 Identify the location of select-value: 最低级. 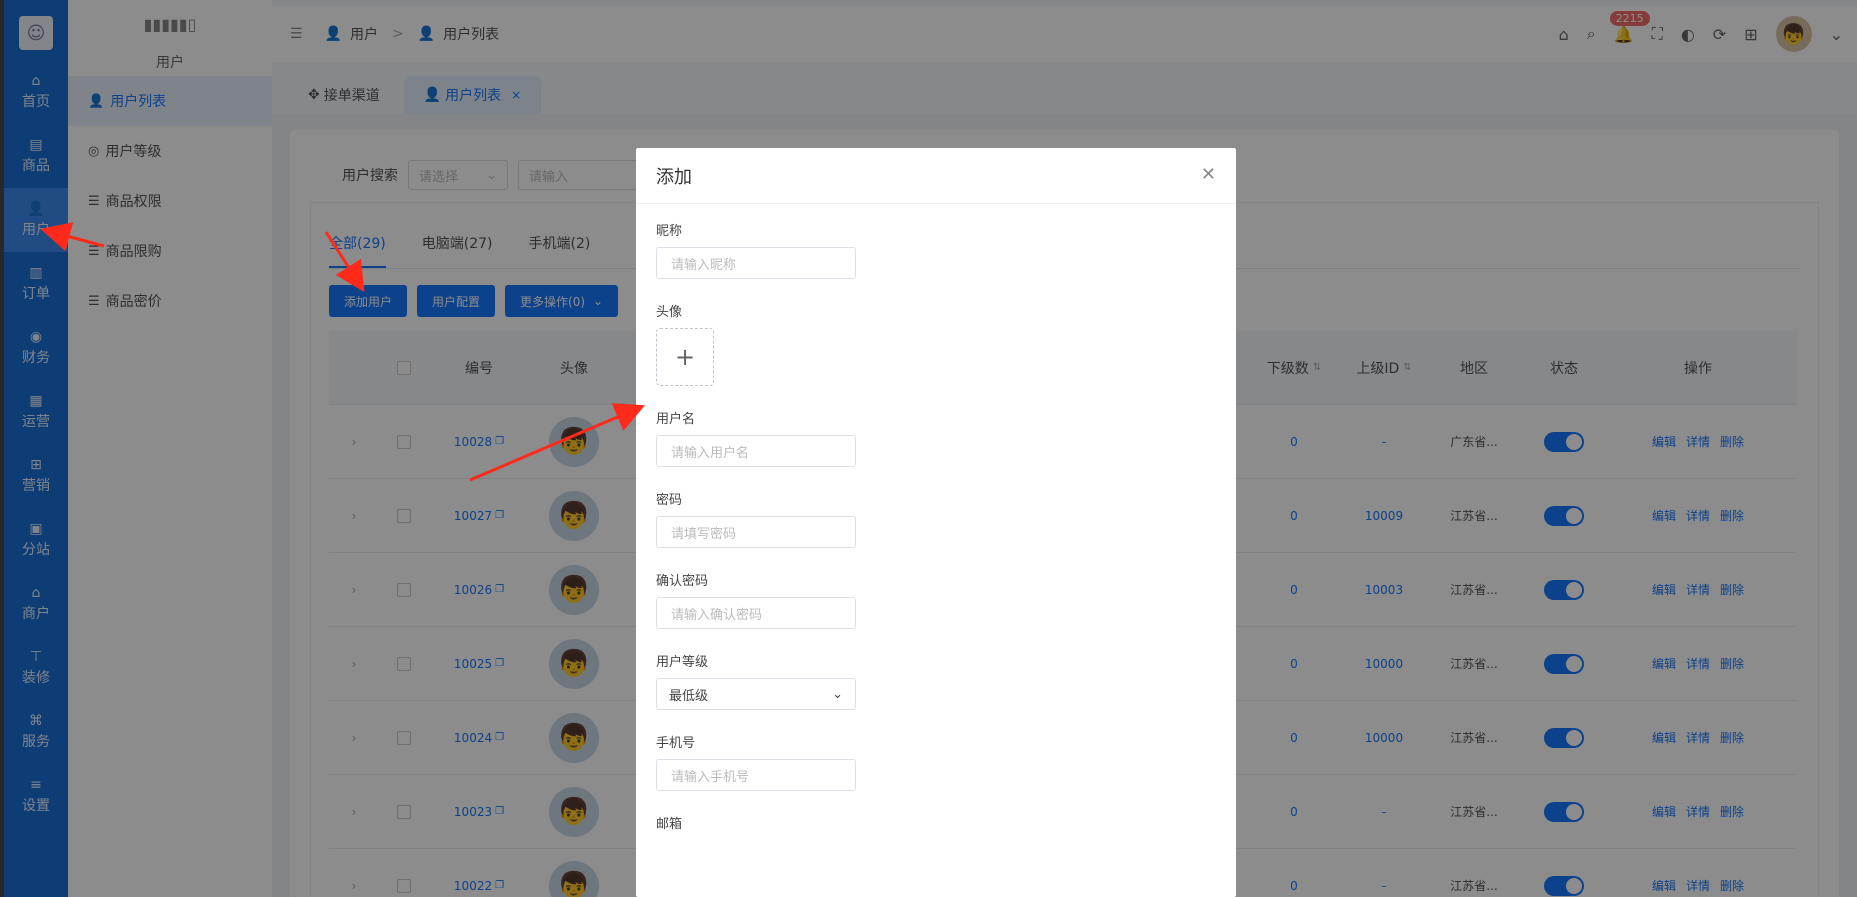
(689, 696).